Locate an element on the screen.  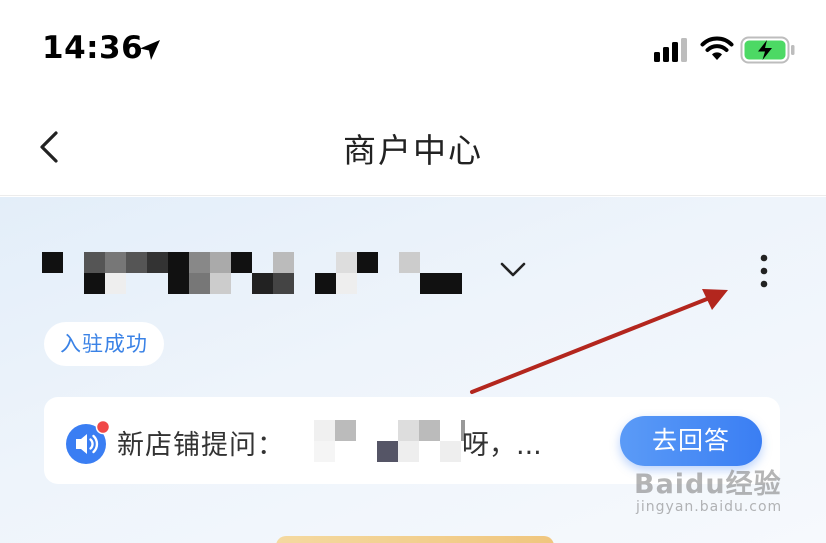
watermark-main: Baidu经验 is located at coordinates (708, 484).